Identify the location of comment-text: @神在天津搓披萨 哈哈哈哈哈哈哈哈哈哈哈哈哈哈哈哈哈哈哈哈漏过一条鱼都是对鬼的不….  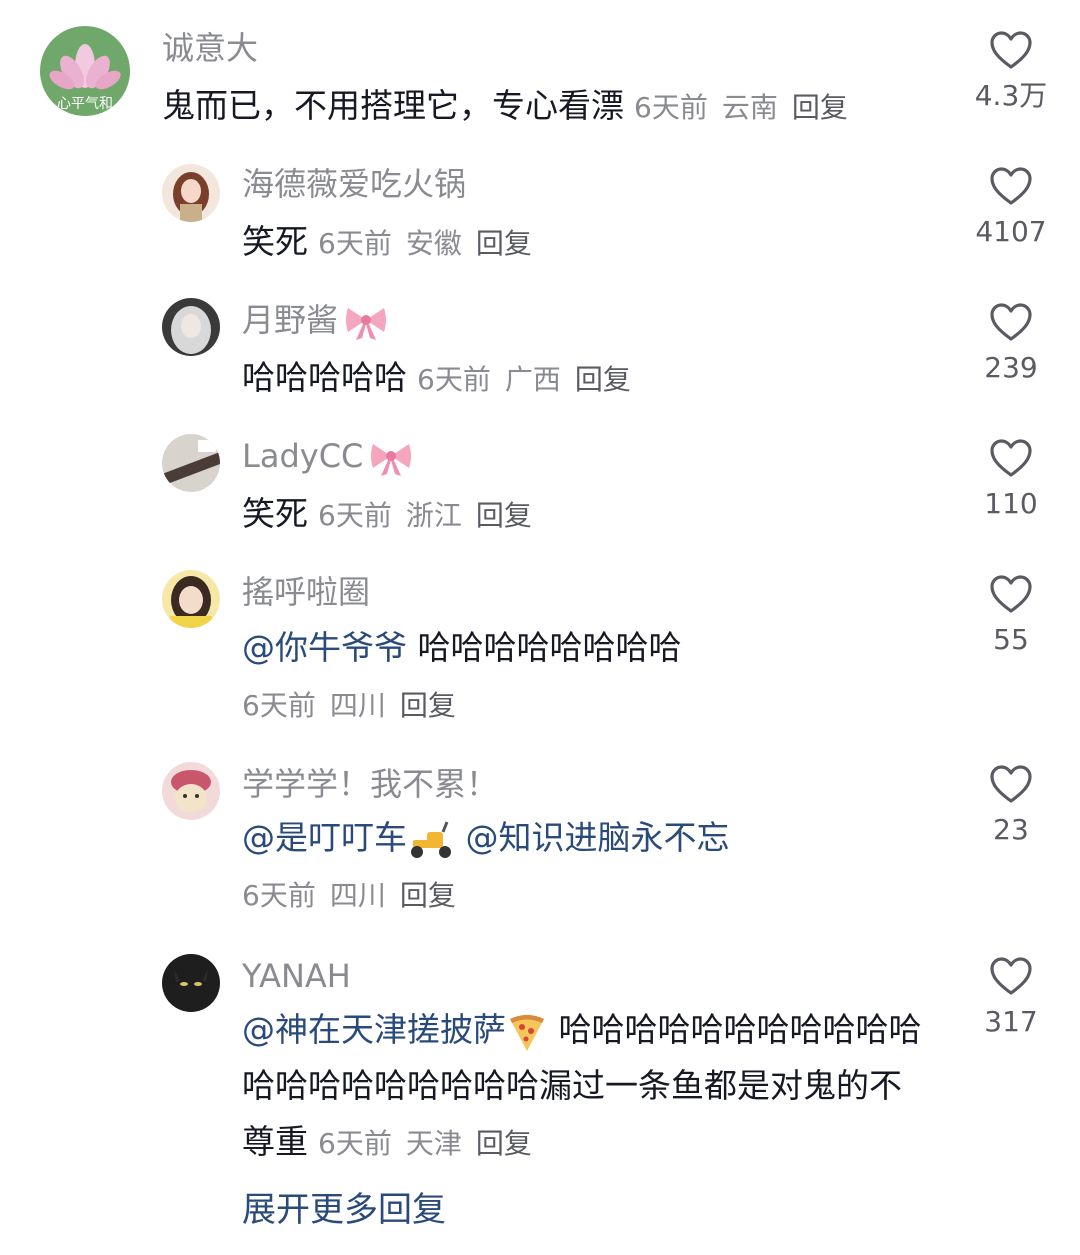
(587, 1087).